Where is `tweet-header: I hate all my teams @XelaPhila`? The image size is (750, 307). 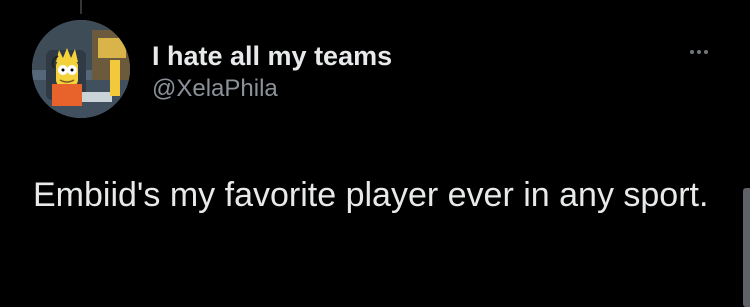
tweet-header: I hate all my teams @XelaPhila is located at coordinates (272, 72).